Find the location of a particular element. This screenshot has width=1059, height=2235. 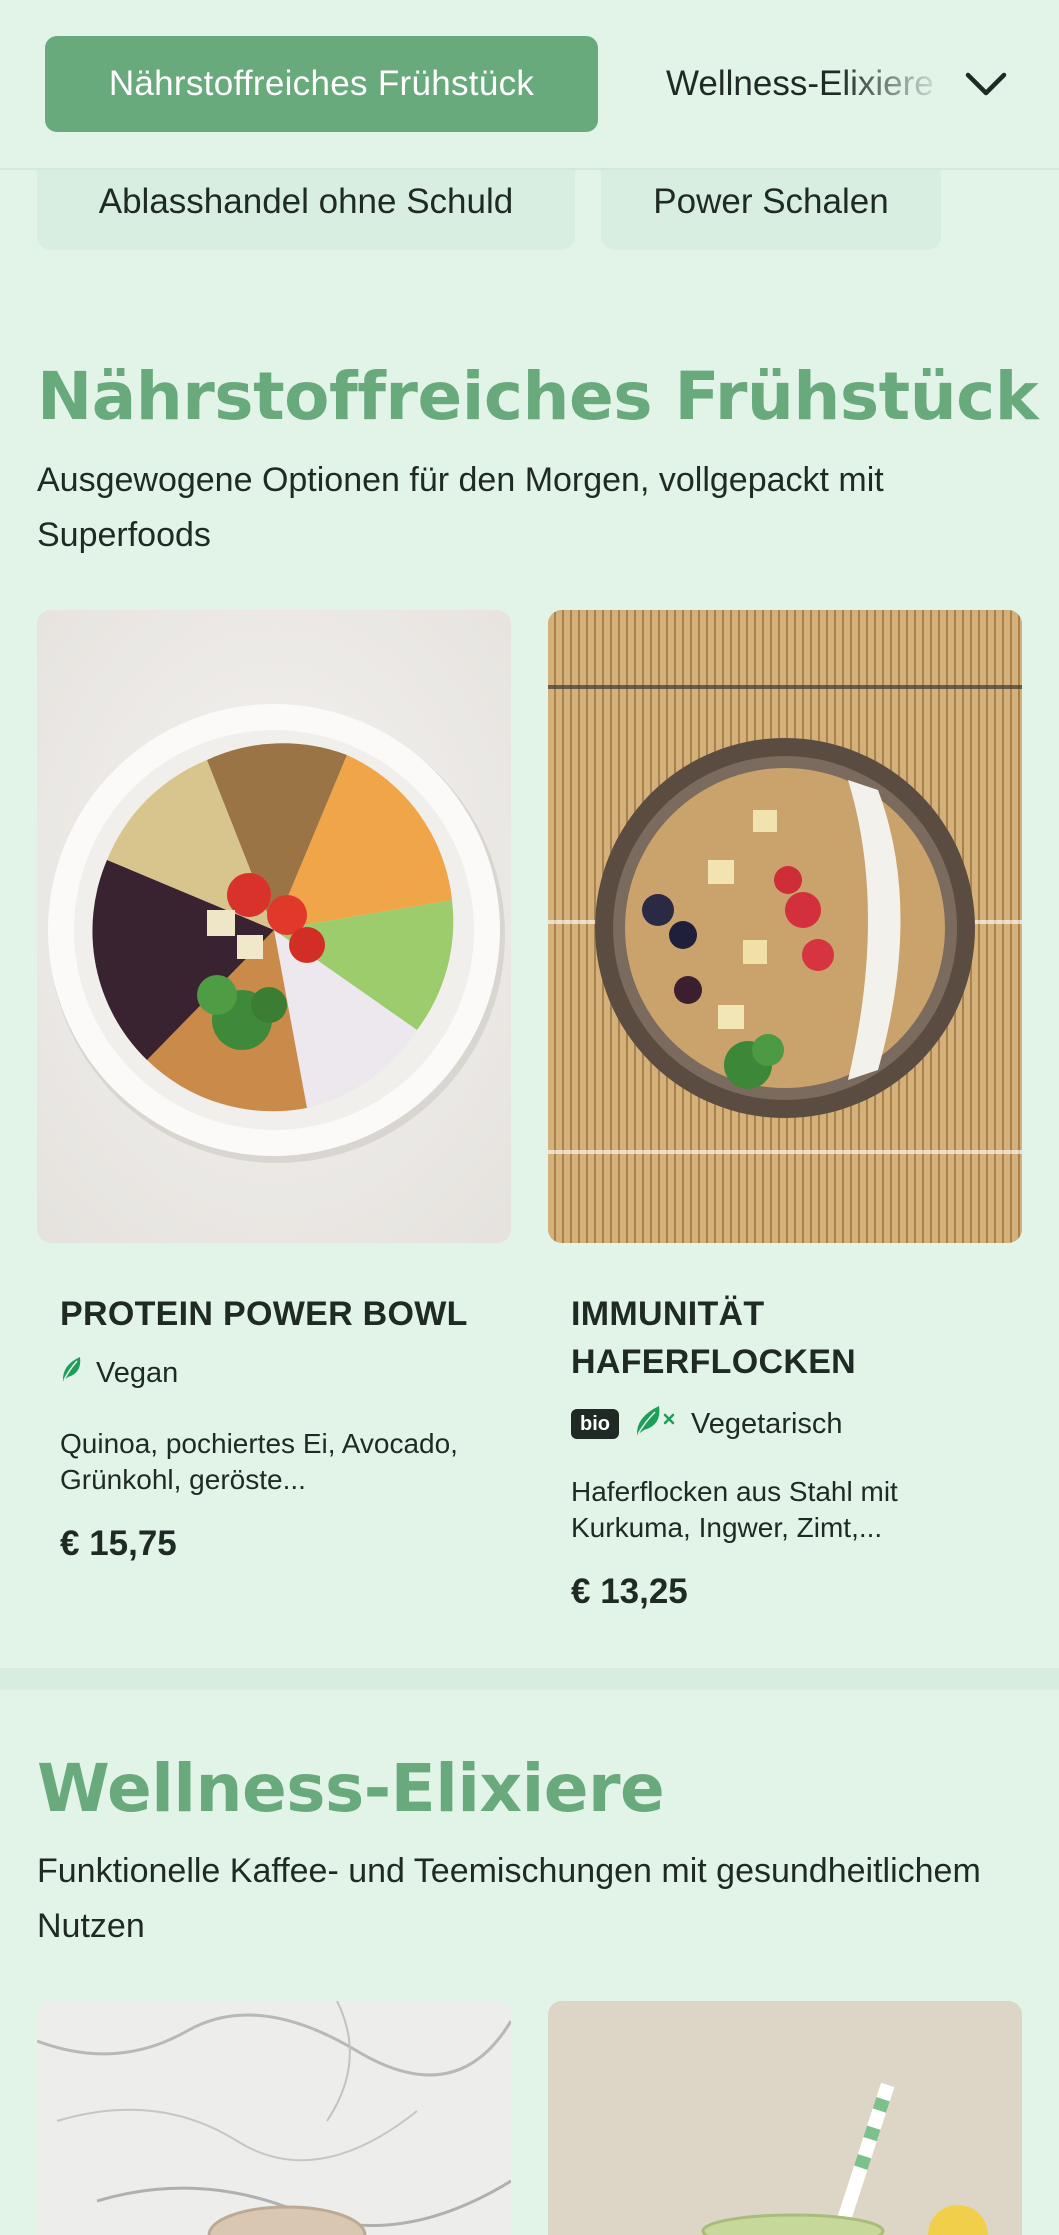

bio-badge: bio is located at coordinates (595, 1424).